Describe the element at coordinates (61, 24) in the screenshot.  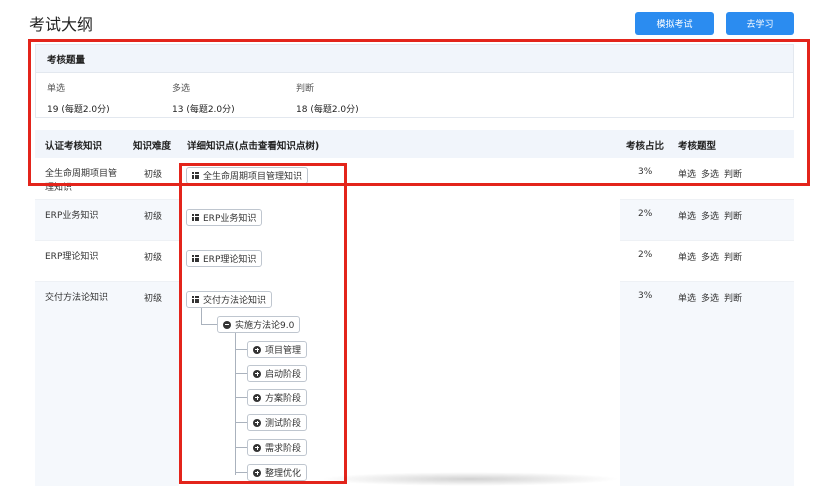
I see `page-title: 考试大纲` at that location.